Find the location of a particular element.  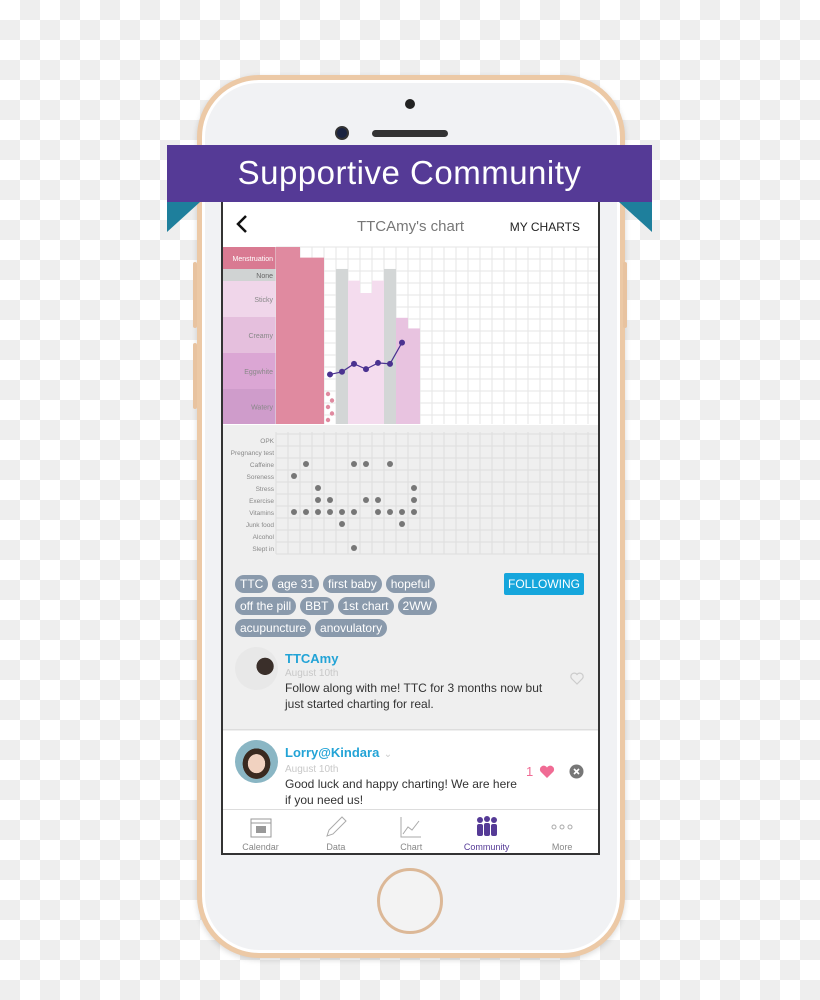

post-username: TTCAmy is located at coordinates (420, 658).